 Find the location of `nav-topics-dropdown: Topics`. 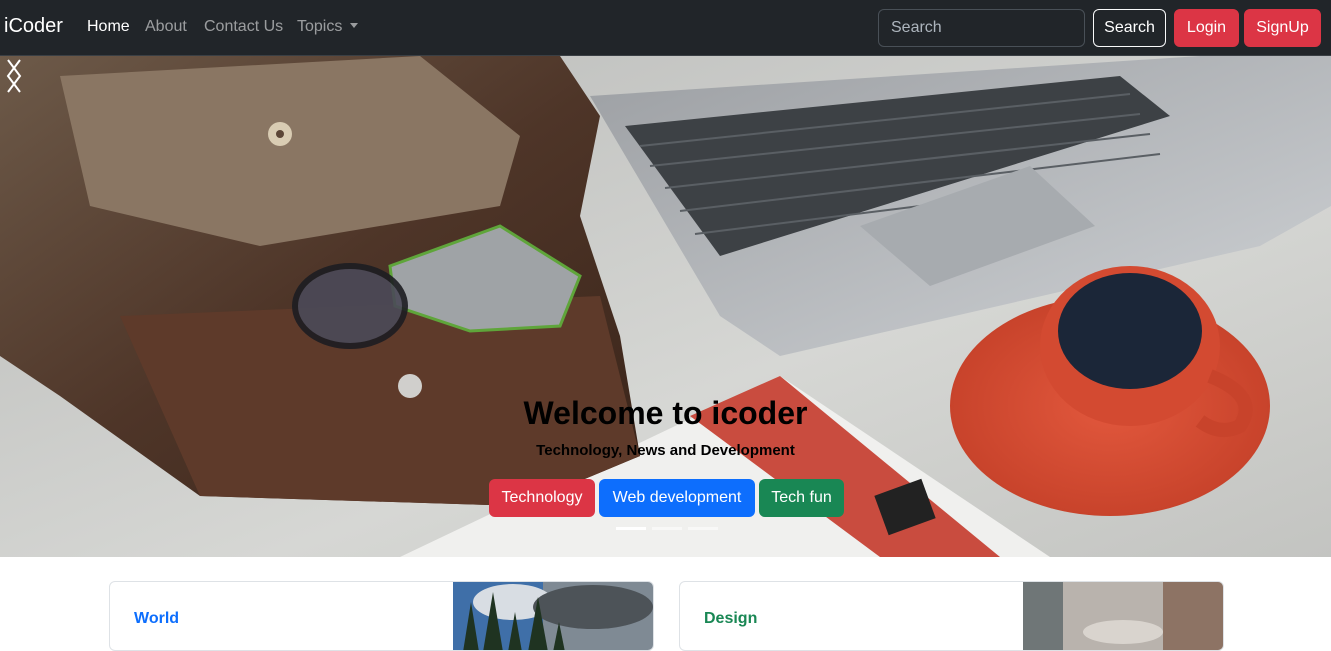

nav-topics-dropdown: Topics is located at coordinates (328, 27).